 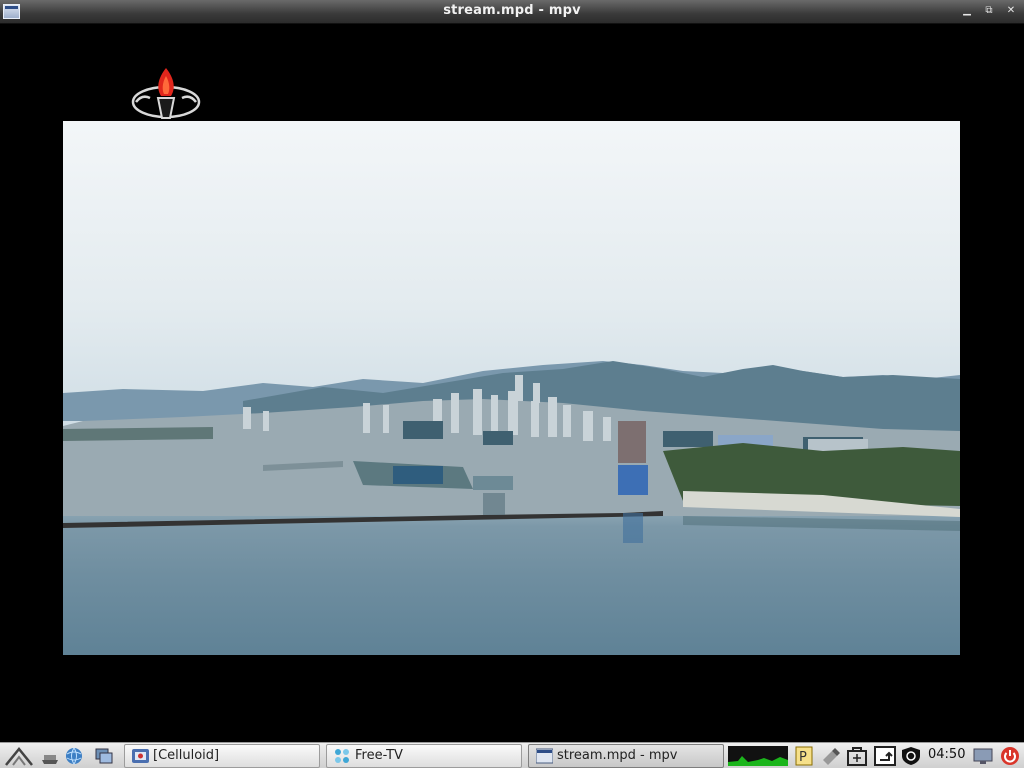 I want to click on window-titlebar: stream.mpd - mpv ▁ ⧉ ✕, so click(x=512, y=12).